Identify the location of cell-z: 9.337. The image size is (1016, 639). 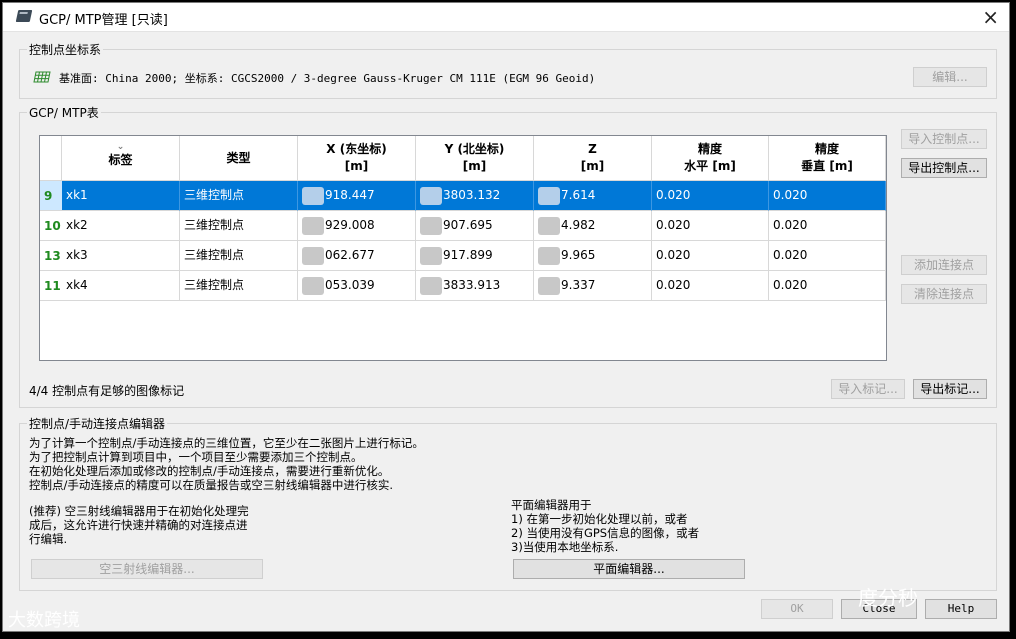
(593, 286).